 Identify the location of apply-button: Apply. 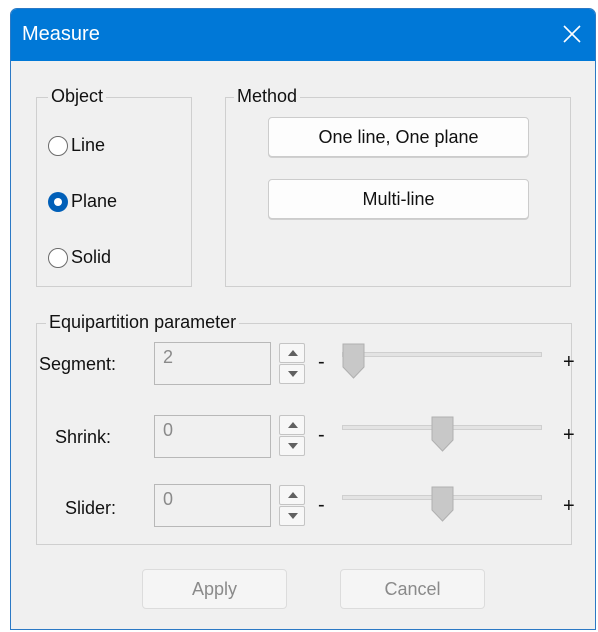
(214, 589).